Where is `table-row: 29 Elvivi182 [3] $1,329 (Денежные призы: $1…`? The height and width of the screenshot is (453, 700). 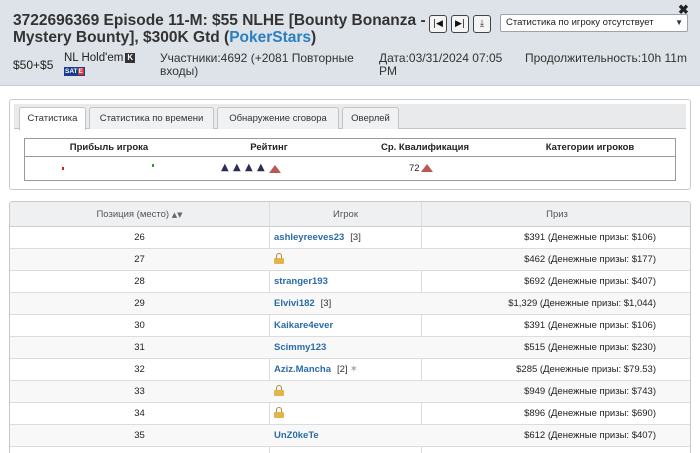
table-row: 29 Elvivi182 [3] $1,329 (Денежные призы: $1… is located at coordinates (350, 304).